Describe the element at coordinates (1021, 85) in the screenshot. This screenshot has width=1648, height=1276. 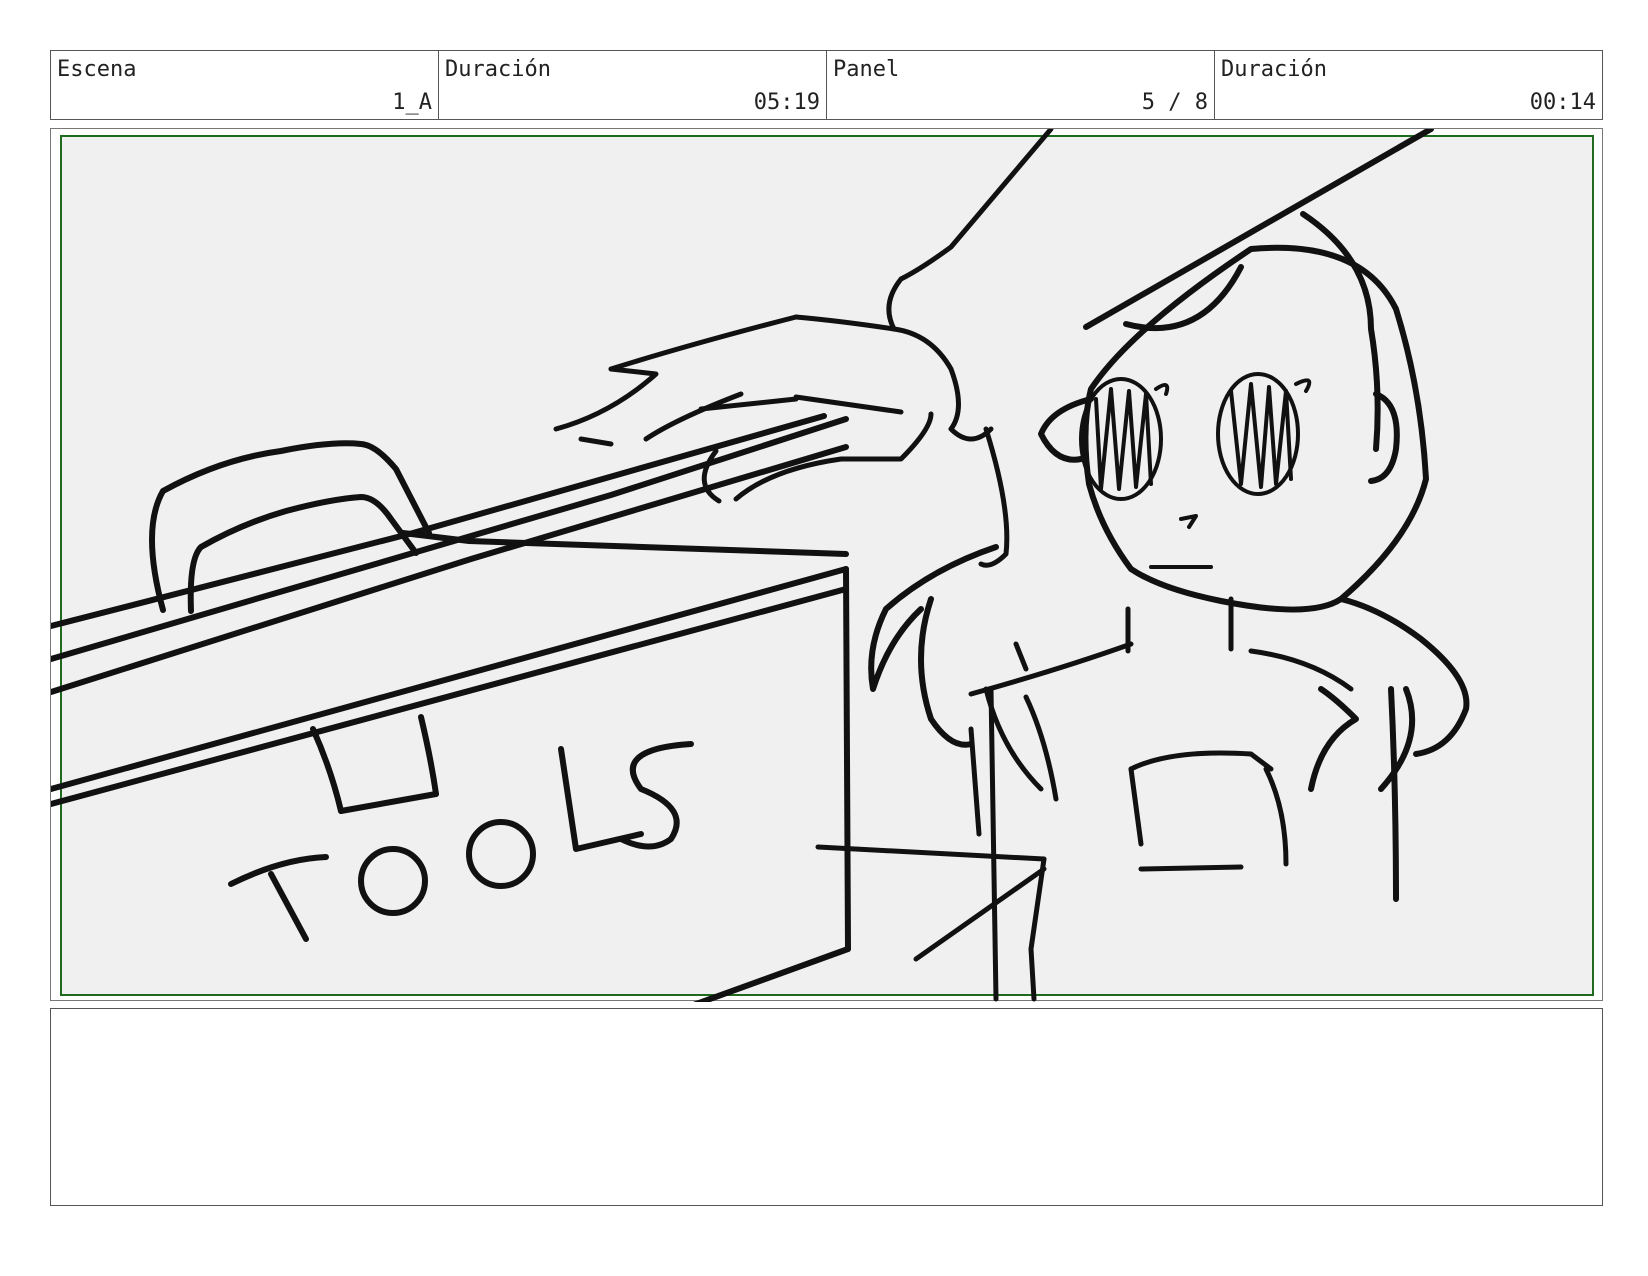
I see `panel-cell: Panel 5 / 8` at that location.